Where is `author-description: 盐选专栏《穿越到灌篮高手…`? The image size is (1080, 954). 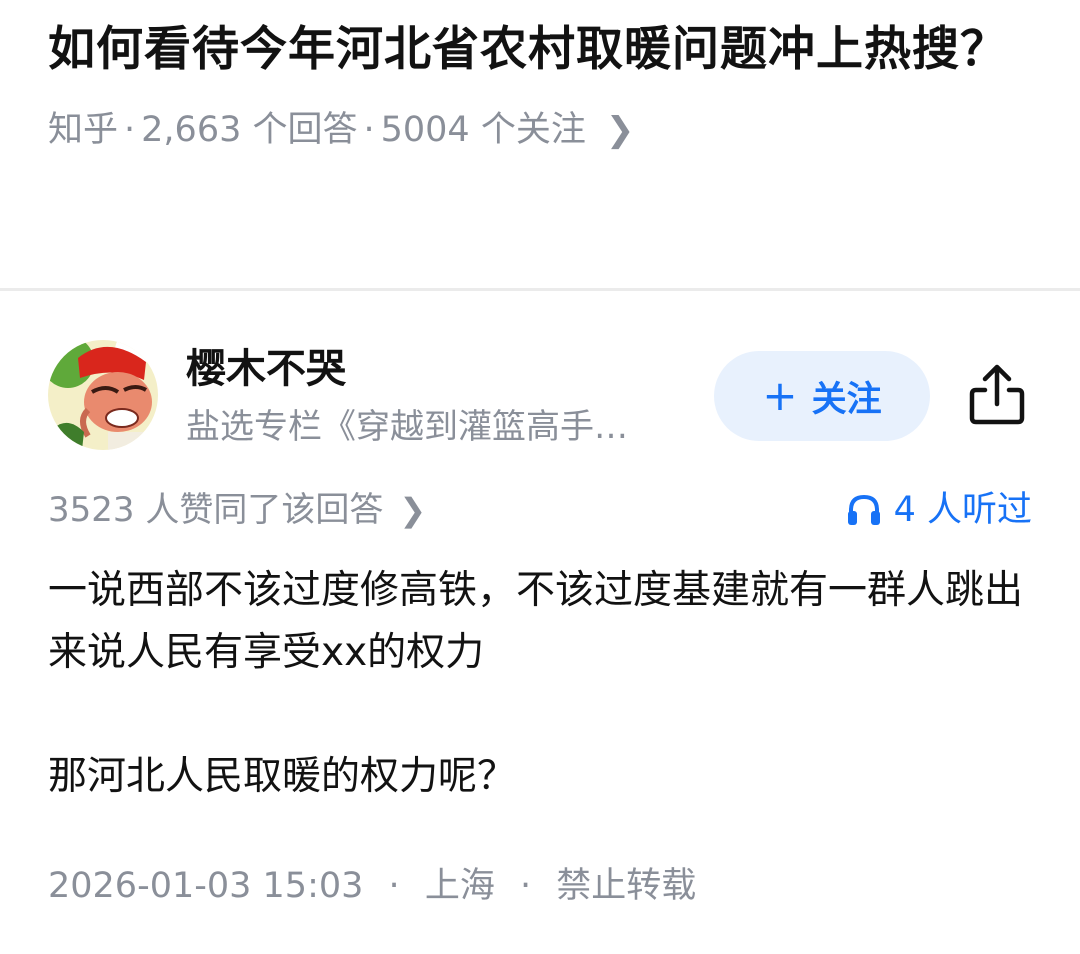 author-description: 盐选专栏《穿越到灌篮高手… is located at coordinates (436, 427).